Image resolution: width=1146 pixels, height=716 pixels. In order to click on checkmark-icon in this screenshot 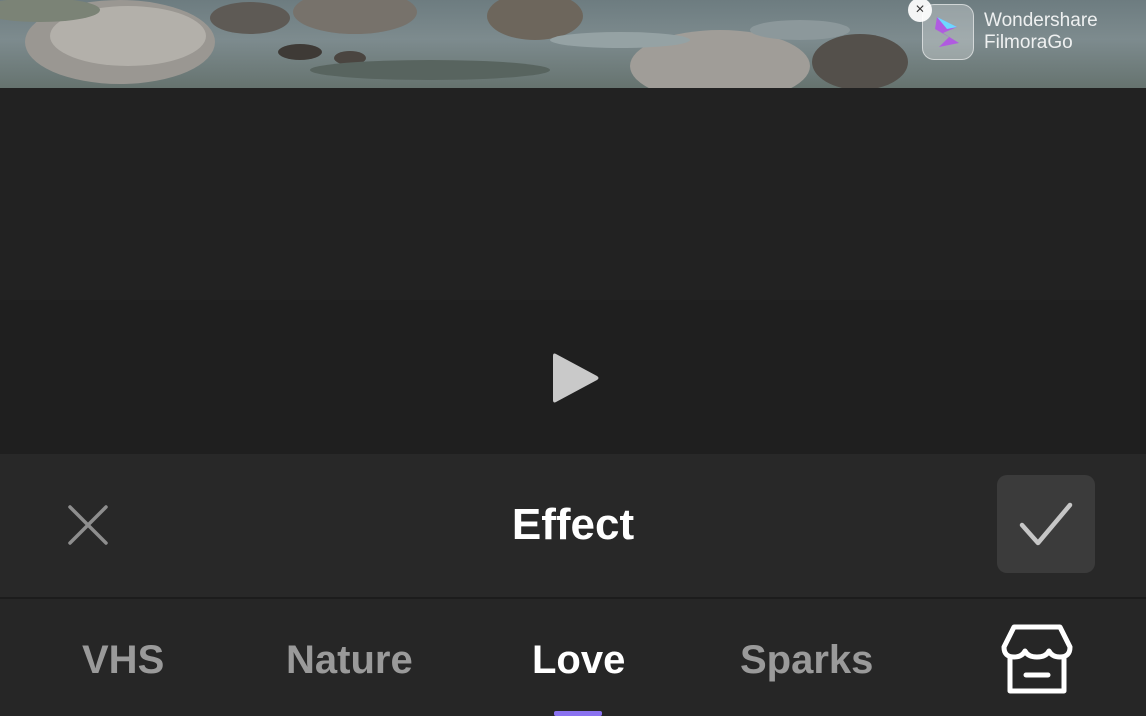, I will do `click(1046, 524)`.